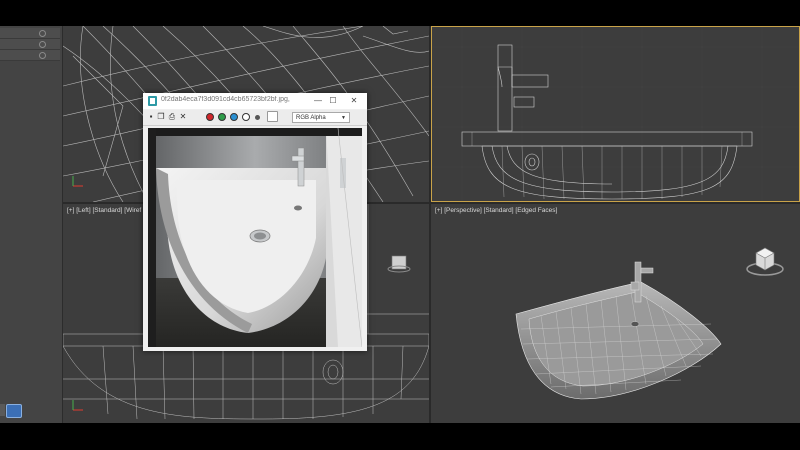 The width and height of the screenshot is (800, 450). Describe the element at coordinates (31, 224) in the screenshot. I see `command-panel` at that location.